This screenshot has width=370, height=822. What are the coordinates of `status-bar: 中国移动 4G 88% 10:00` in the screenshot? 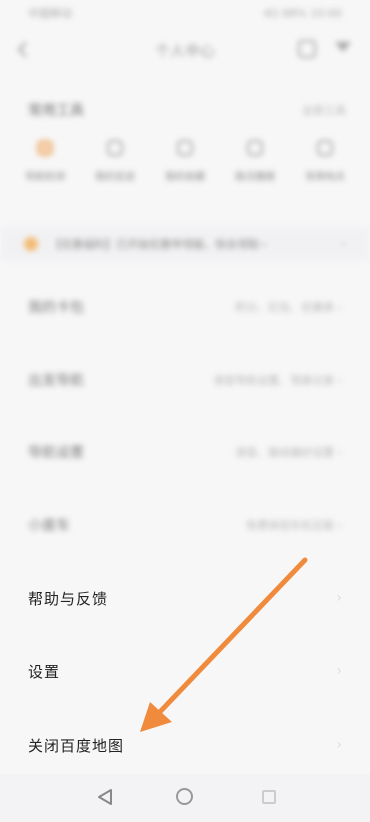 It's located at (185, 13).